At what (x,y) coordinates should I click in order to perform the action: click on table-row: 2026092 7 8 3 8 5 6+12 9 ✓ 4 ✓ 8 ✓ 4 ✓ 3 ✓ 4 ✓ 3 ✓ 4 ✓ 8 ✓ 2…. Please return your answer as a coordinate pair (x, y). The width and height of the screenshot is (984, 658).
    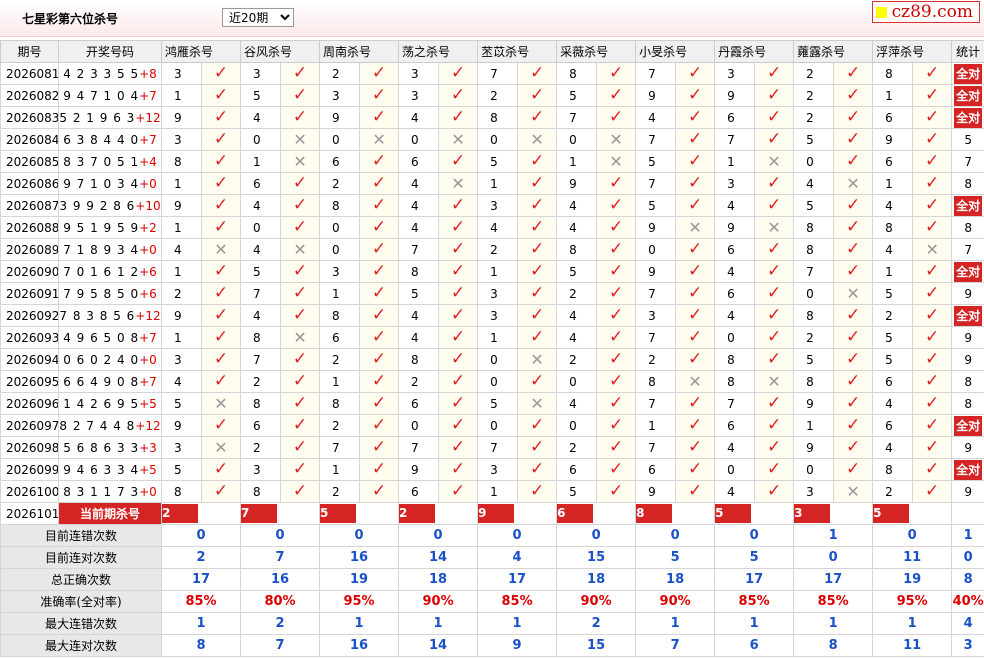
    Looking at the image, I should click on (492, 315).